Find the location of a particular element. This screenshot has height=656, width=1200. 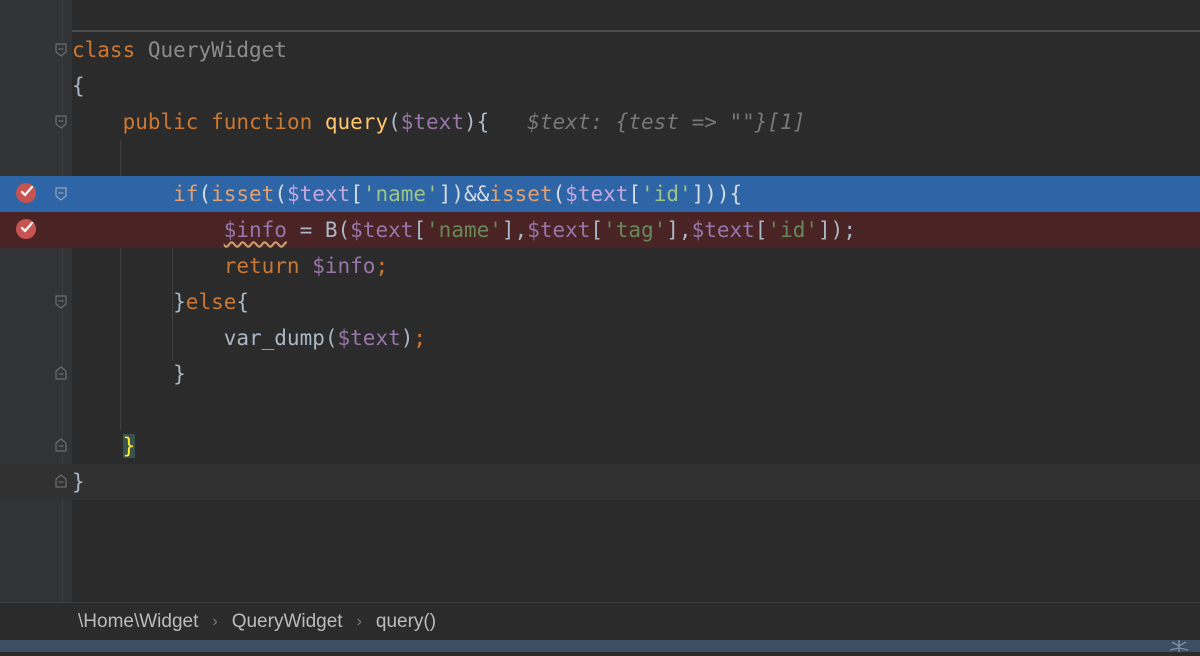

code-token: ])&& is located at coordinates (464, 194).